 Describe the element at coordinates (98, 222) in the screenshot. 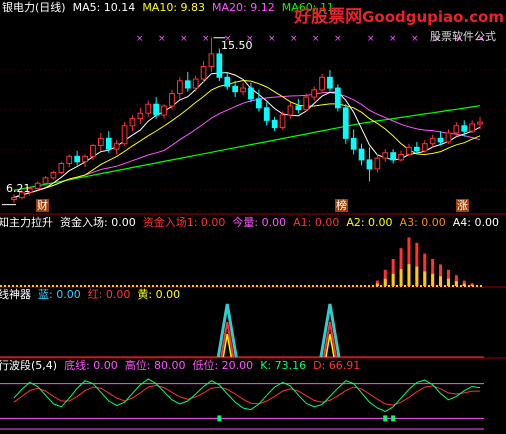

I see `panel2-header-item-1: 资金入场: 0.00` at that location.